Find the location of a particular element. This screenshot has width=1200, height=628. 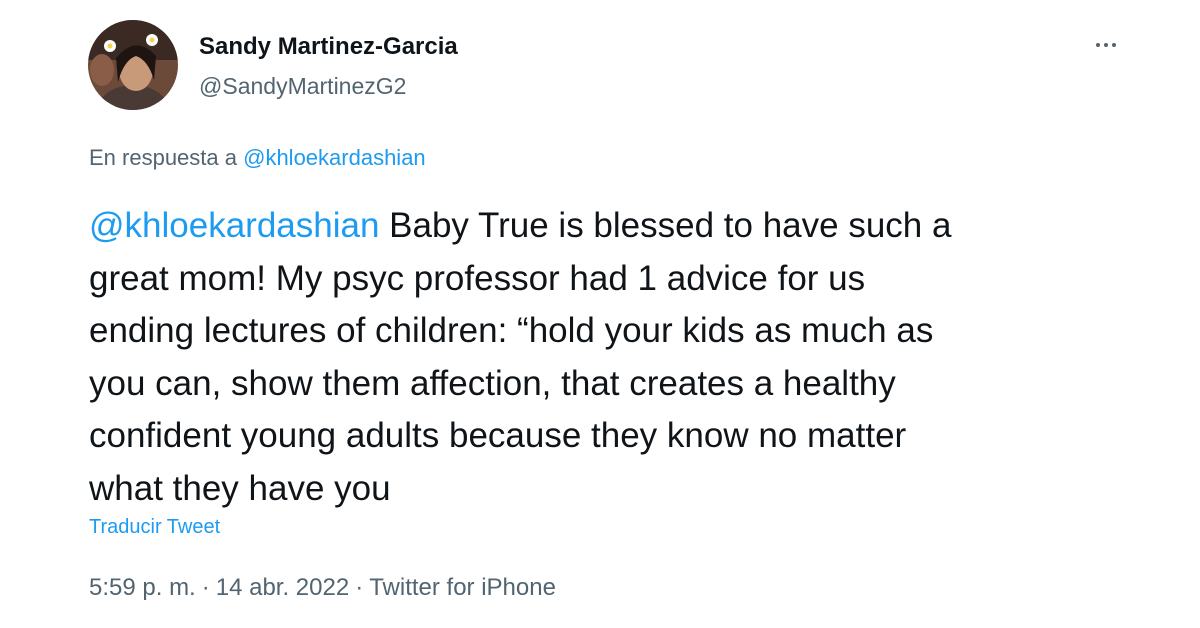

tweet-time: 5:59 p. m. is located at coordinates (142, 587).